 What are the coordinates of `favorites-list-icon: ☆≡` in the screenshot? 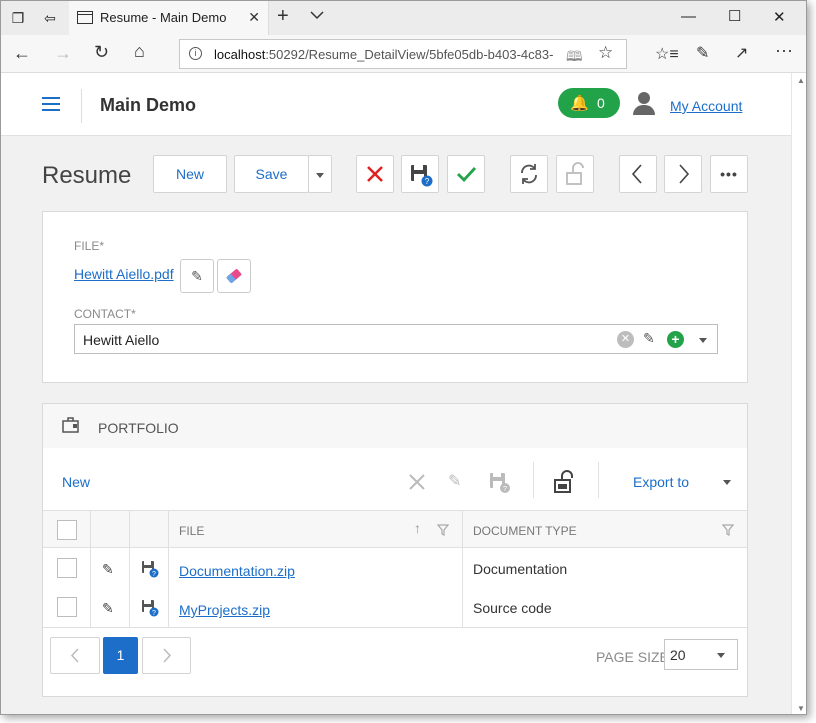 It's located at (667, 54).